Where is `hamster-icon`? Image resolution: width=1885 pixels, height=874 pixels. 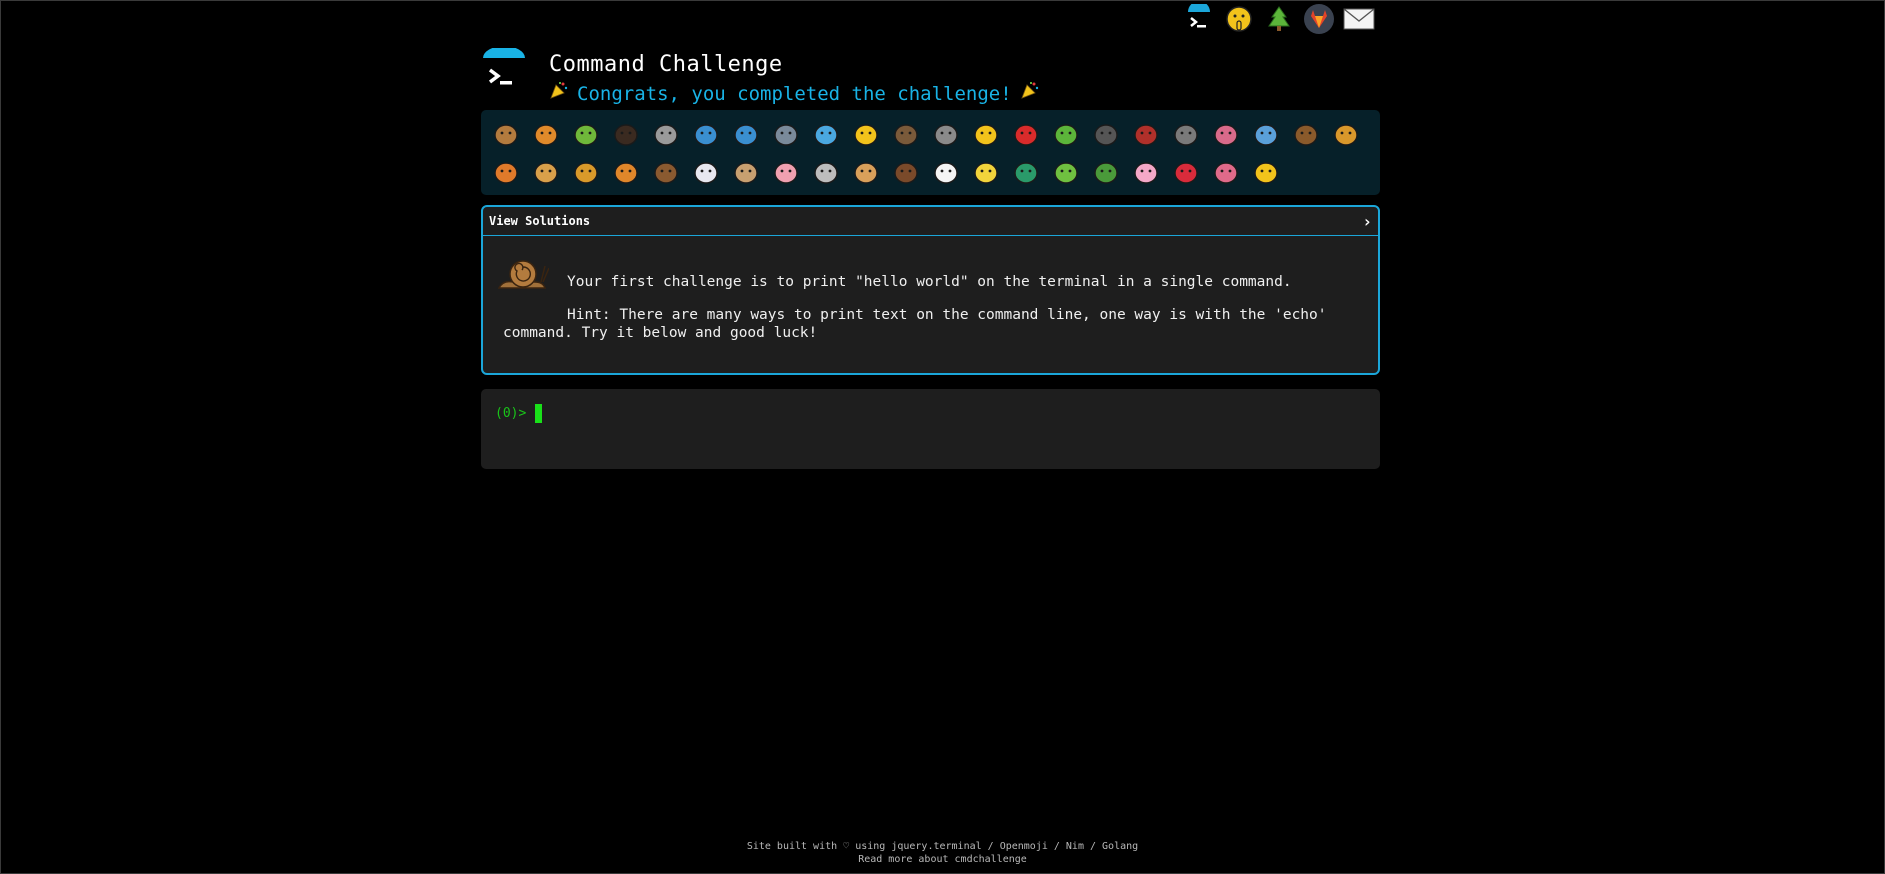 hamster-icon is located at coordinates (866, 173).